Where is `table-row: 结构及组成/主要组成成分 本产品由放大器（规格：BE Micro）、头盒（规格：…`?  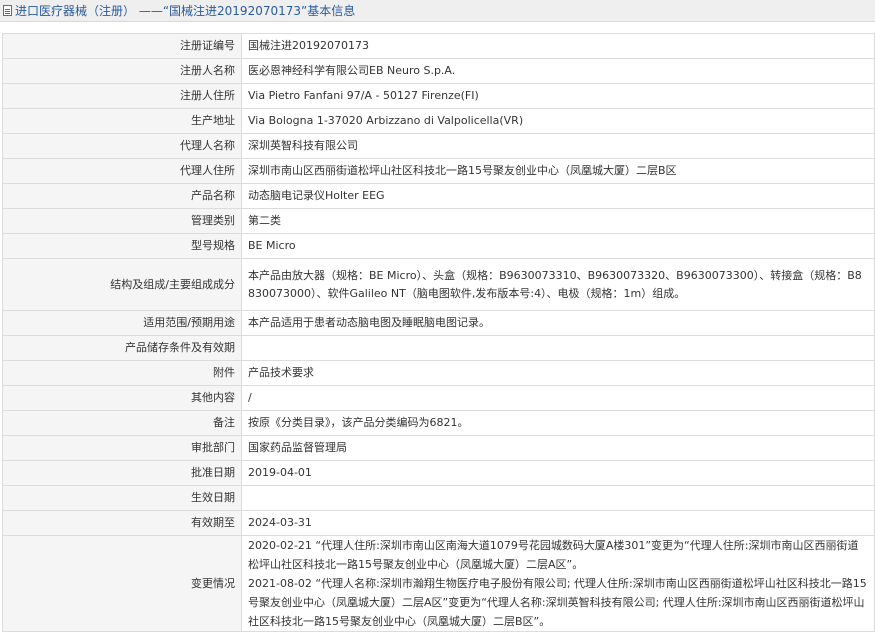 table-row: 结构及组成/主要组成成分 本产品由放大器（规格：BE Micro）、头盒（规格：… is located at coordinates (438, 284).